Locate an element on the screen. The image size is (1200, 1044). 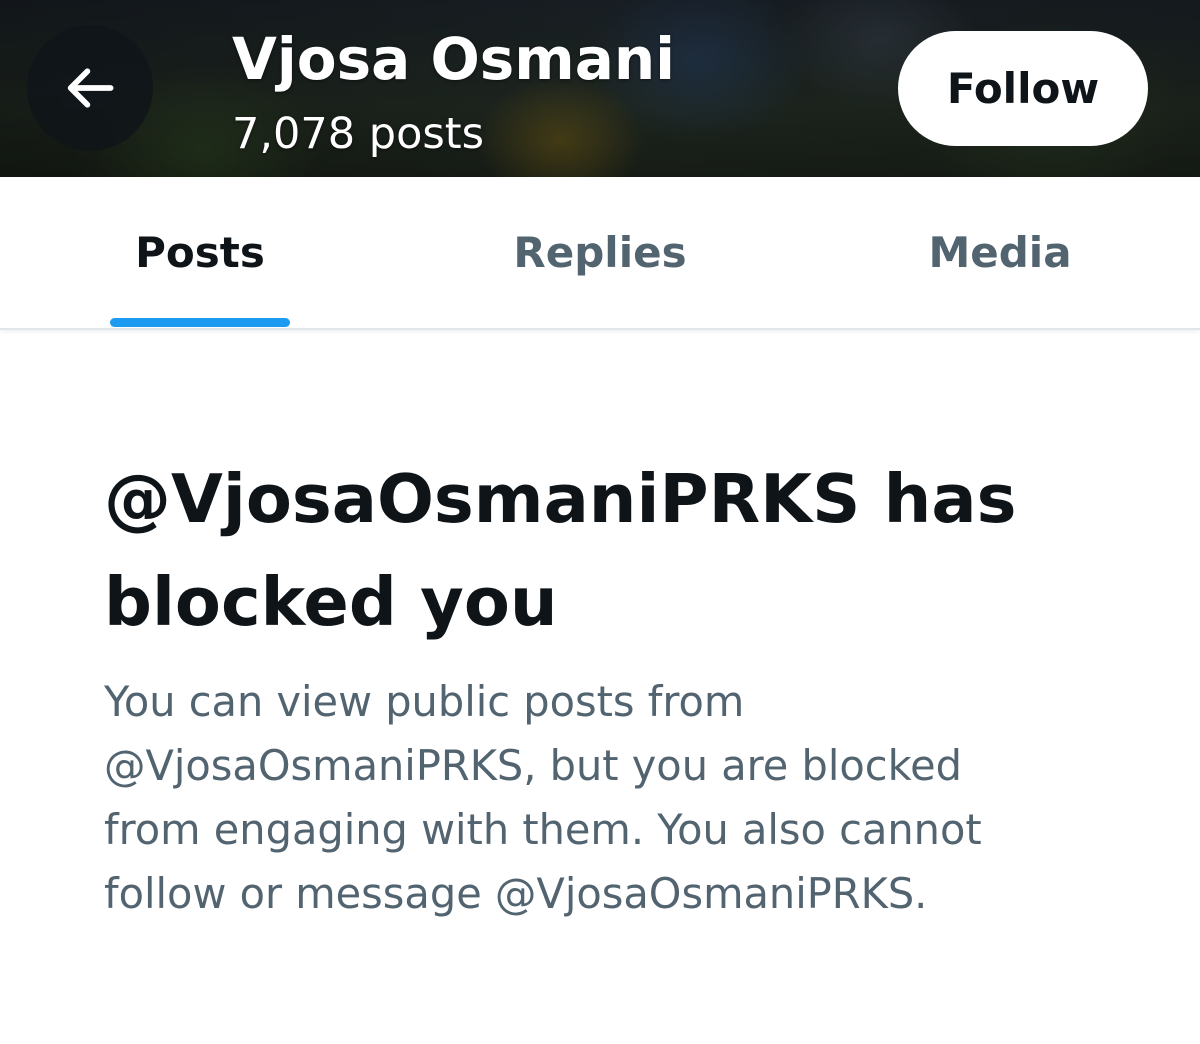
active-tab-indicator is located at coordinates (200, 322).